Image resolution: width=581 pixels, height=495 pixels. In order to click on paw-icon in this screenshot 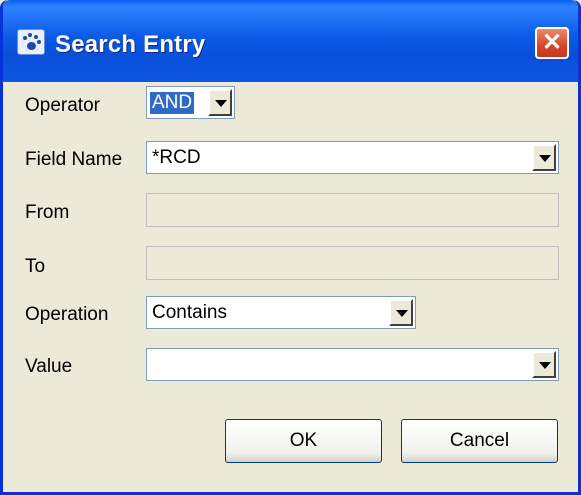, I will do `click(31, 42)`.